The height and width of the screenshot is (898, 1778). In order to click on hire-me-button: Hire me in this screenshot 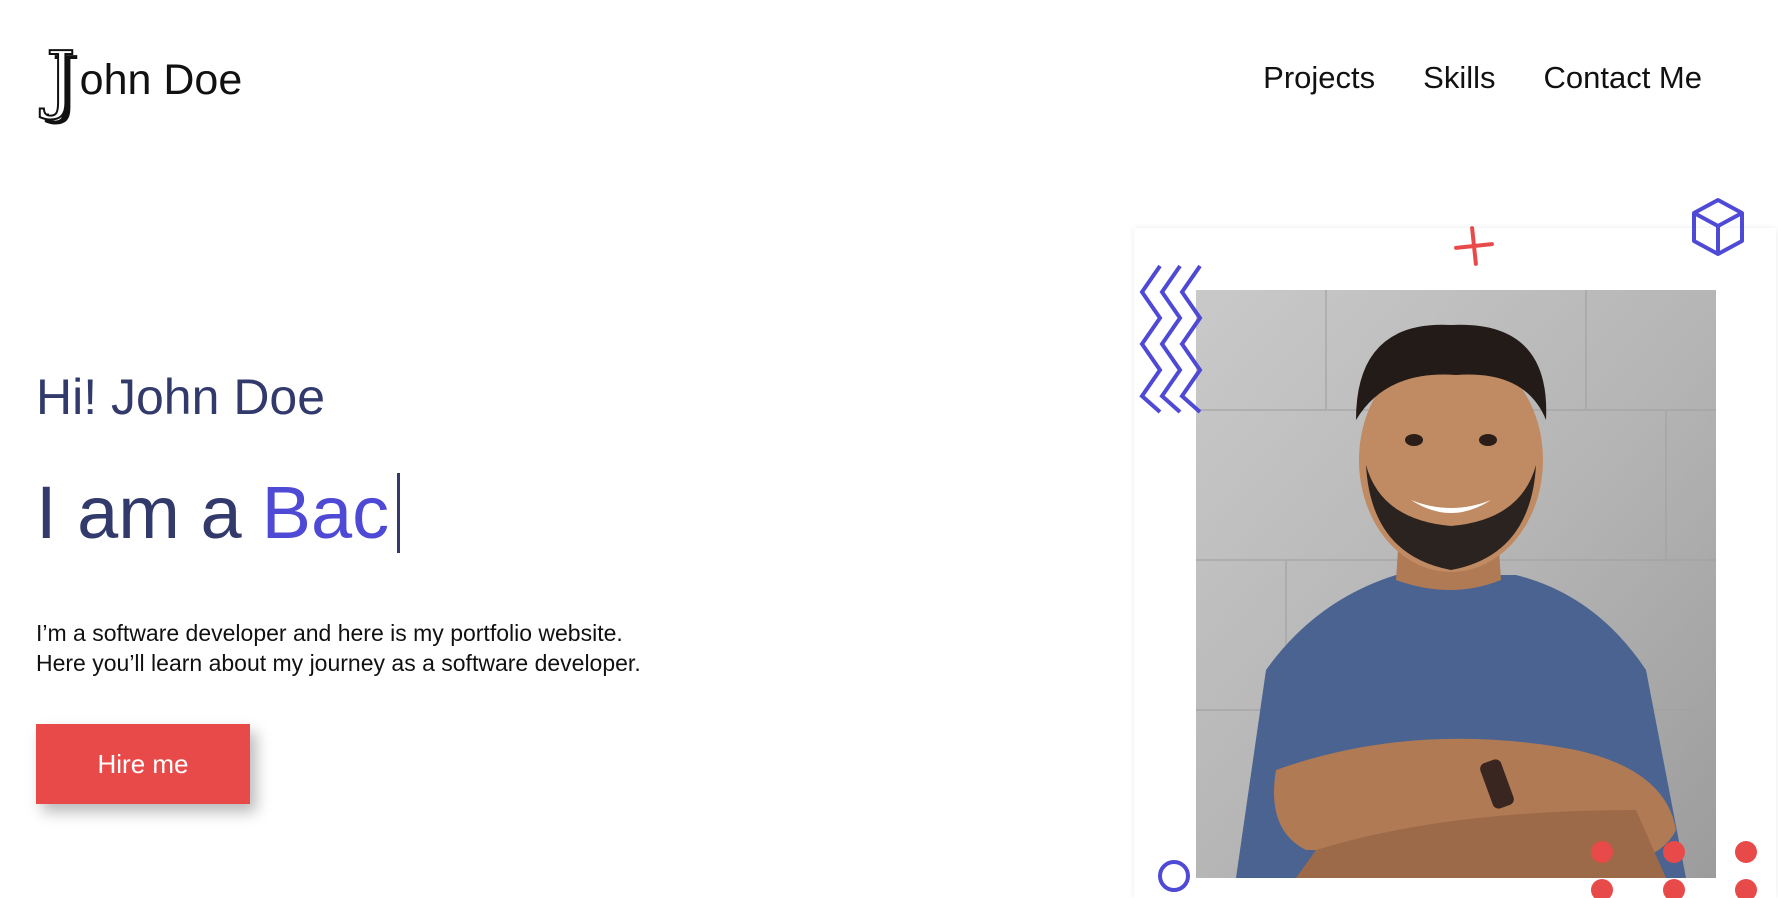, I will do `click(143, 764)`.